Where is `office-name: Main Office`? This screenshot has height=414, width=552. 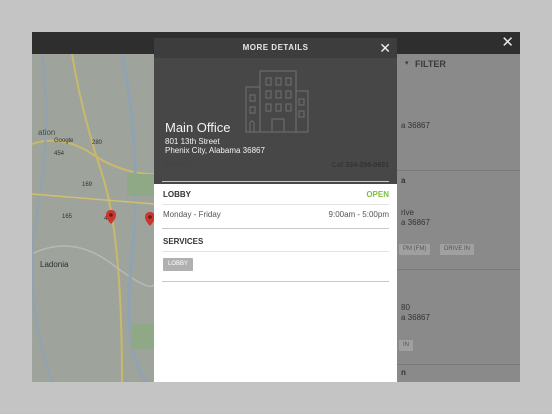 office-name: Main Office is located at coordinates (198, 127).